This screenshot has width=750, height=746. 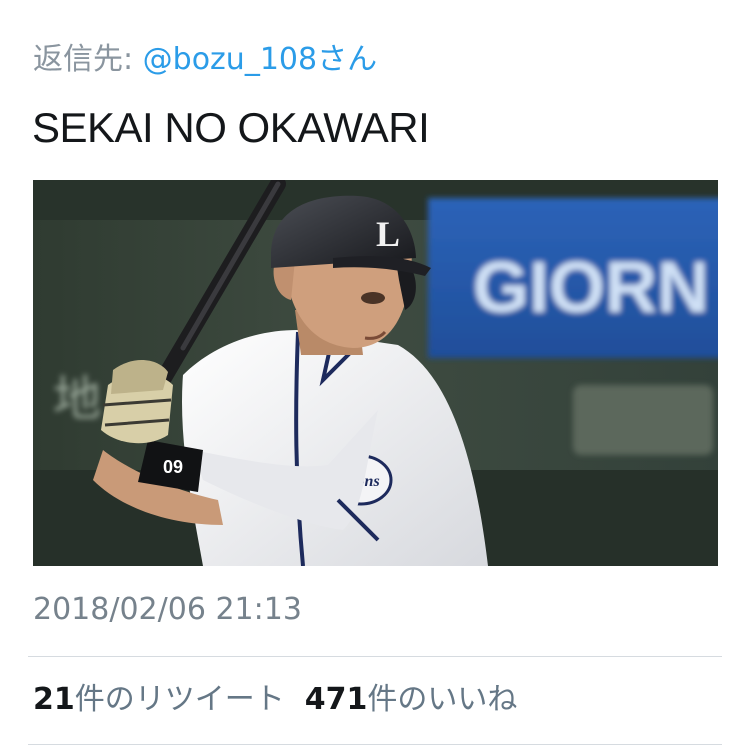 I want to click on tweet-timestamp: 2018/02/06 21:13, so click(x=167, y=609).